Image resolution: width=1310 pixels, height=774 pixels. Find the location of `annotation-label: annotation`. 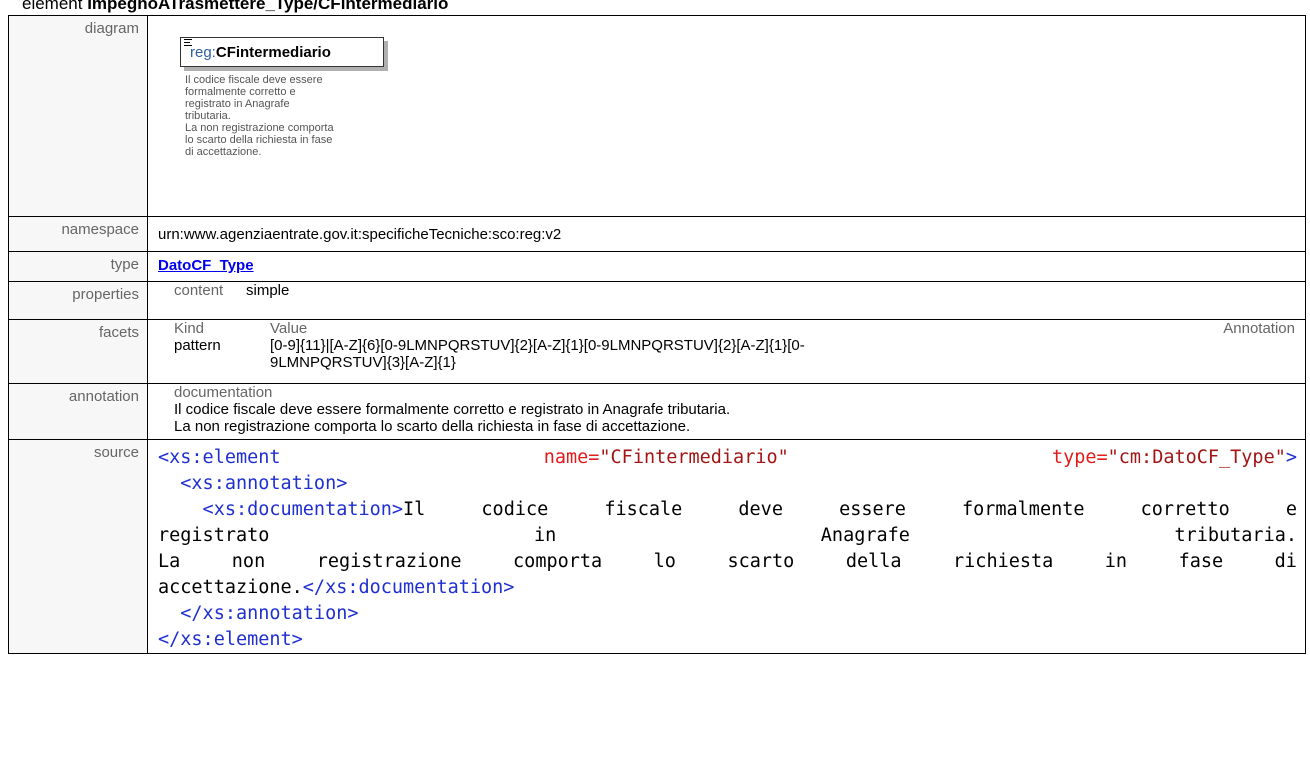

annotation-label: annotation is located at coordinates (78, 411).